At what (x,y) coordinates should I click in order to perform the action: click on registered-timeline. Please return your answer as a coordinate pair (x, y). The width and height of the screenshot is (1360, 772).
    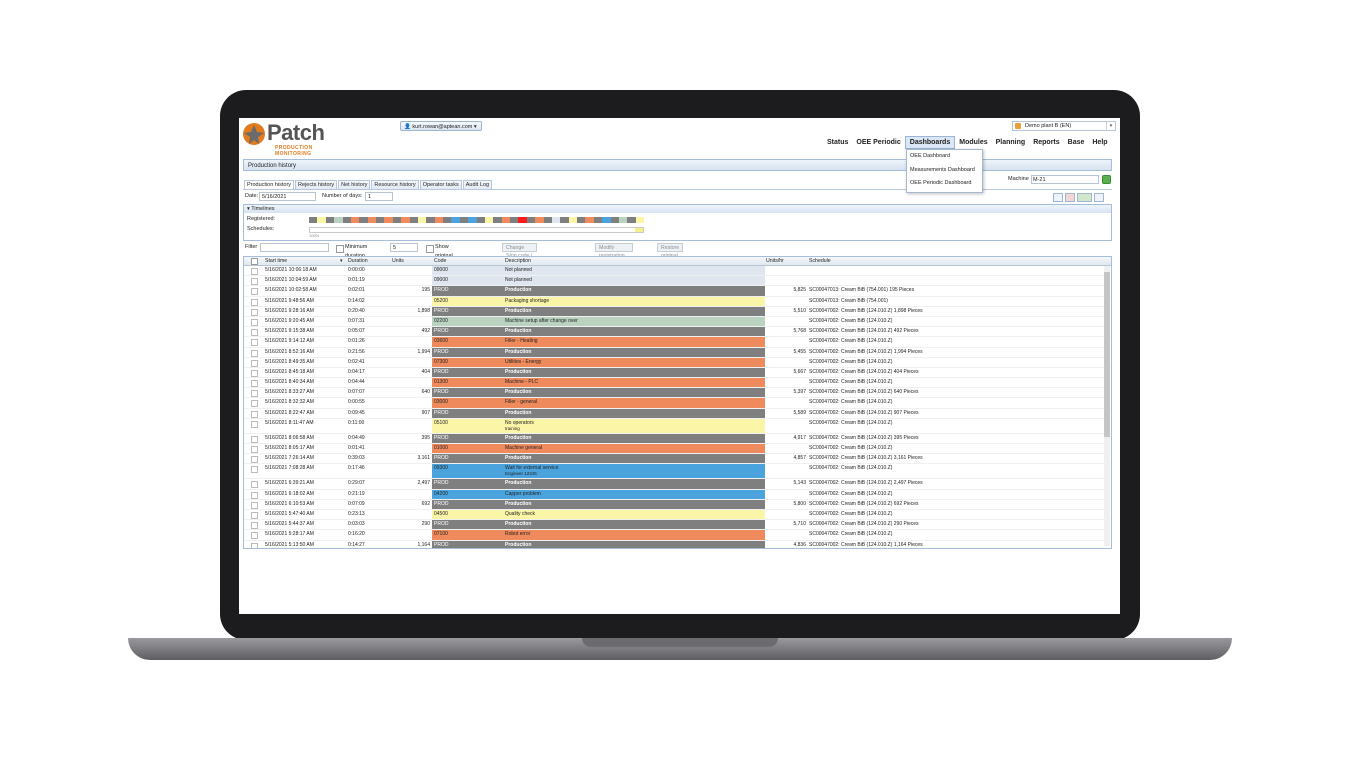
    Looking at the image, I should click on (476, 220).